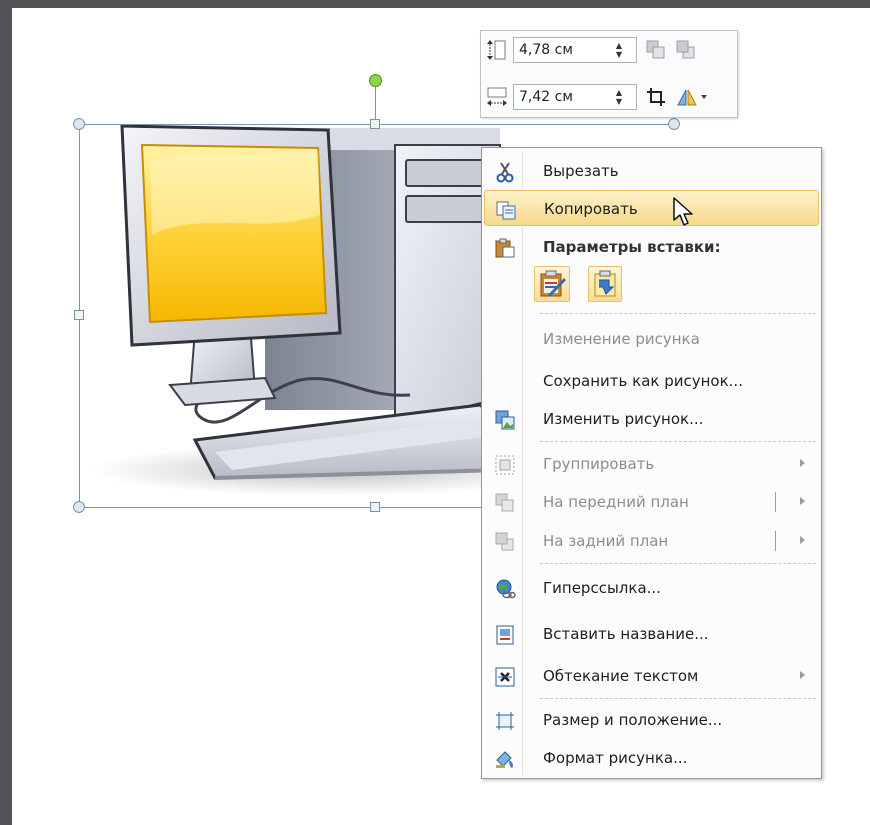 The image size is (870, 825). I want to click on mouse-cursor-icon, so click(683, 211).